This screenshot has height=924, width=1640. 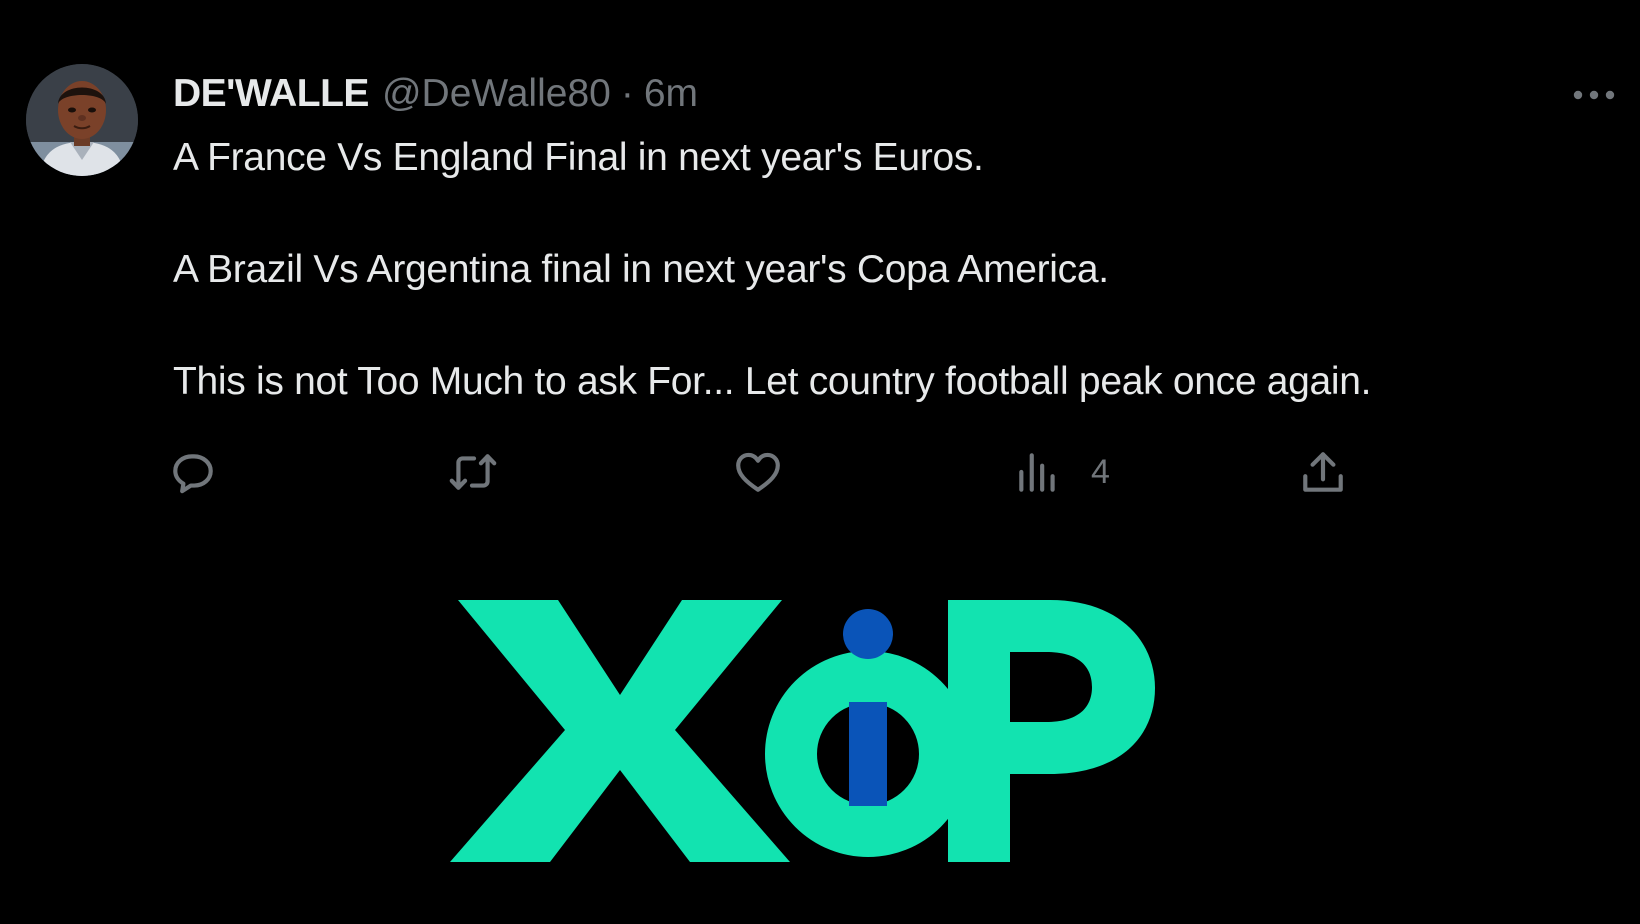 I want to click on ellipsis-icon, so click(x=1594, y=95).